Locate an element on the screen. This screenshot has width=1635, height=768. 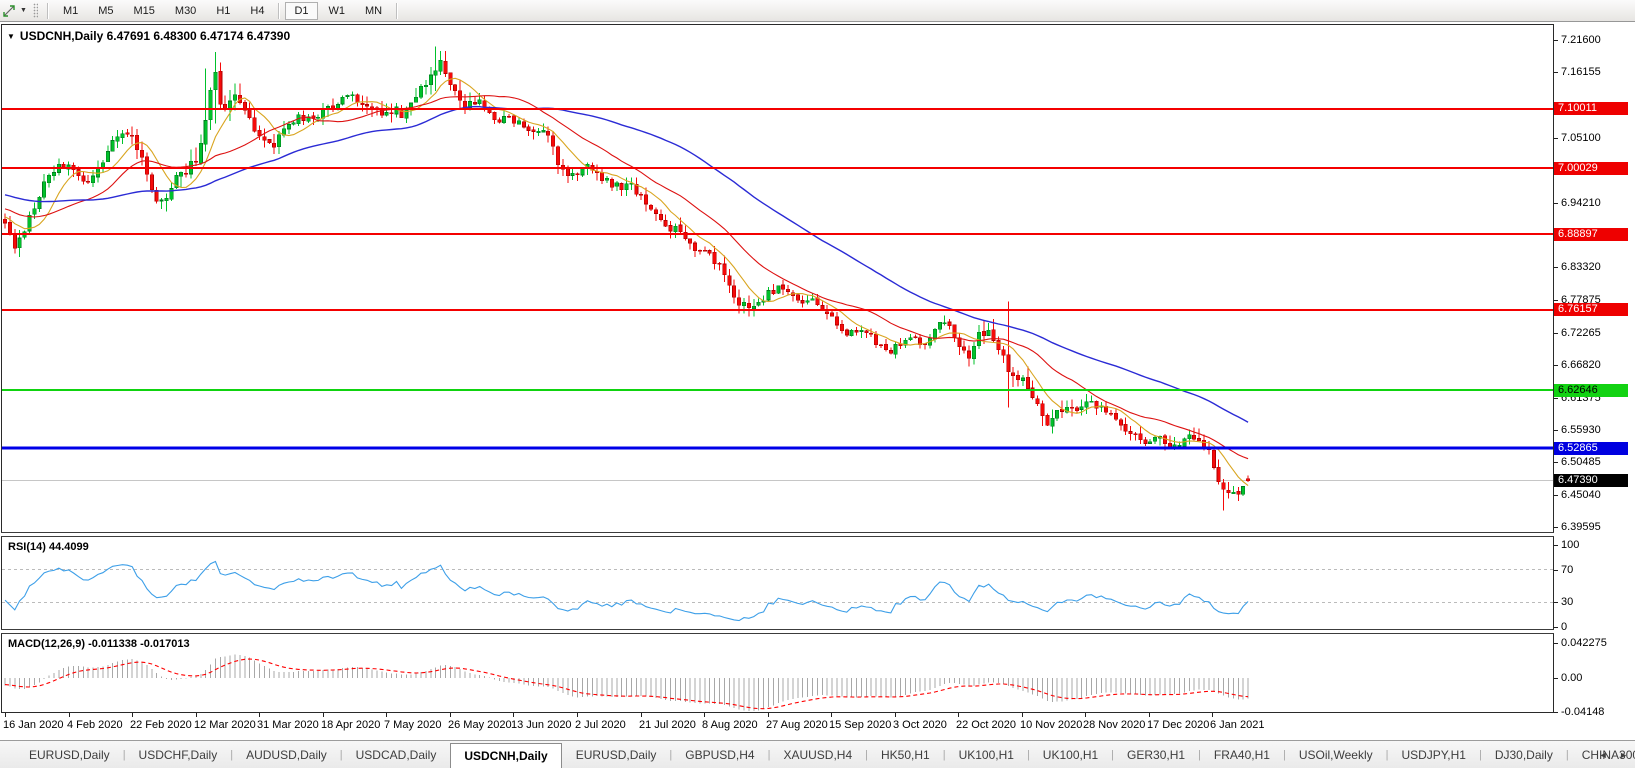
timeframe-button-H1: H1 is located at coordinates (223, 11).